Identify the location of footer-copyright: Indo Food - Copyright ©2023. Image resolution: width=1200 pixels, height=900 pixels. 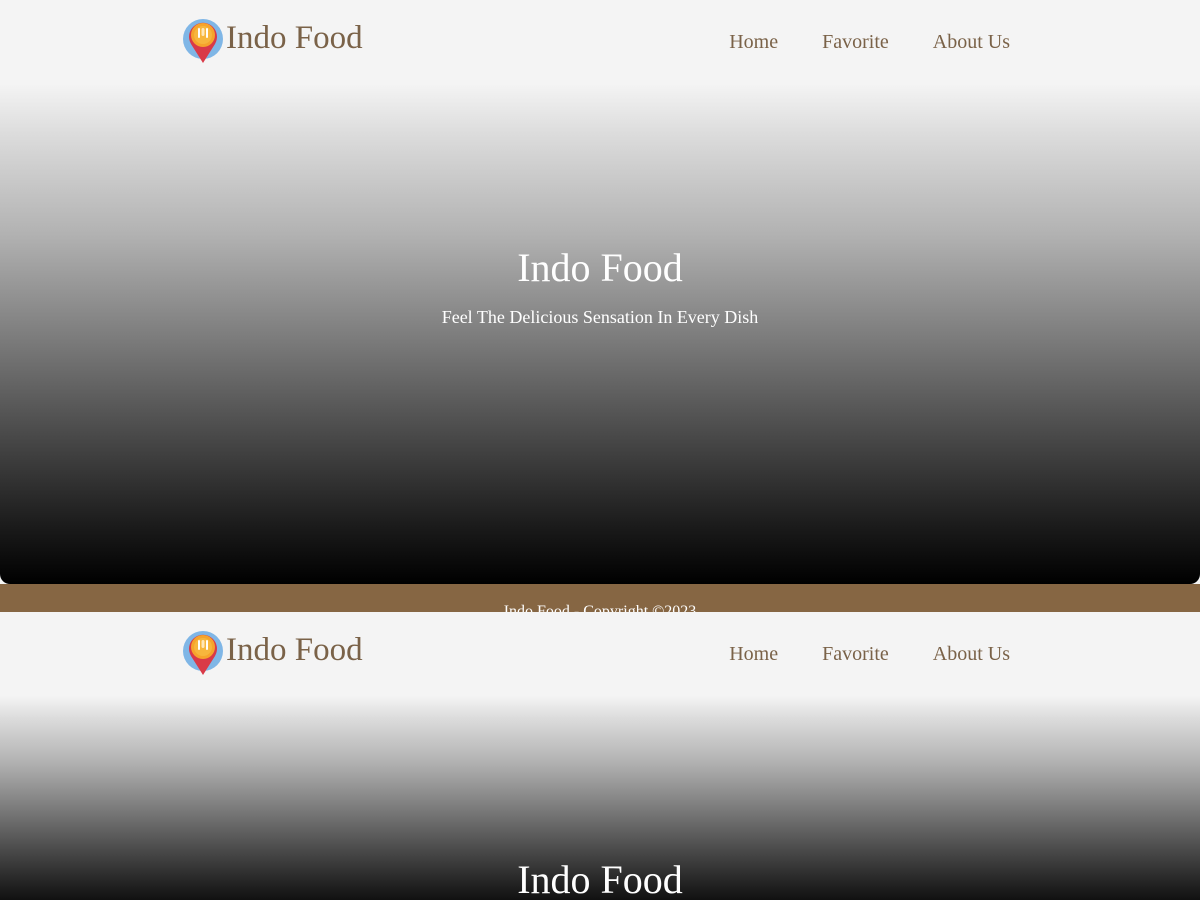
(600, 607).